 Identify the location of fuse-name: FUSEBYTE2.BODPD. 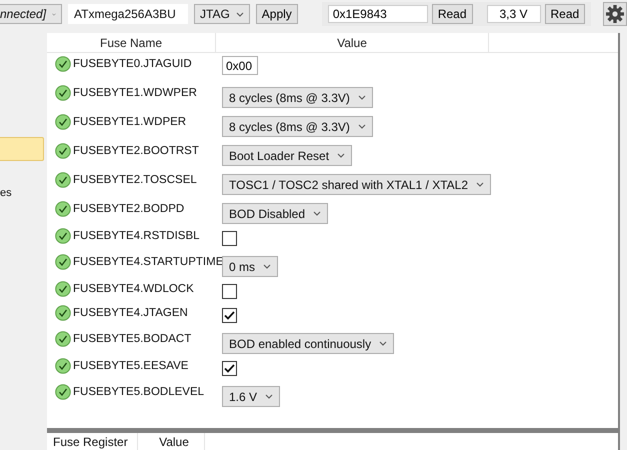
(128, 209).